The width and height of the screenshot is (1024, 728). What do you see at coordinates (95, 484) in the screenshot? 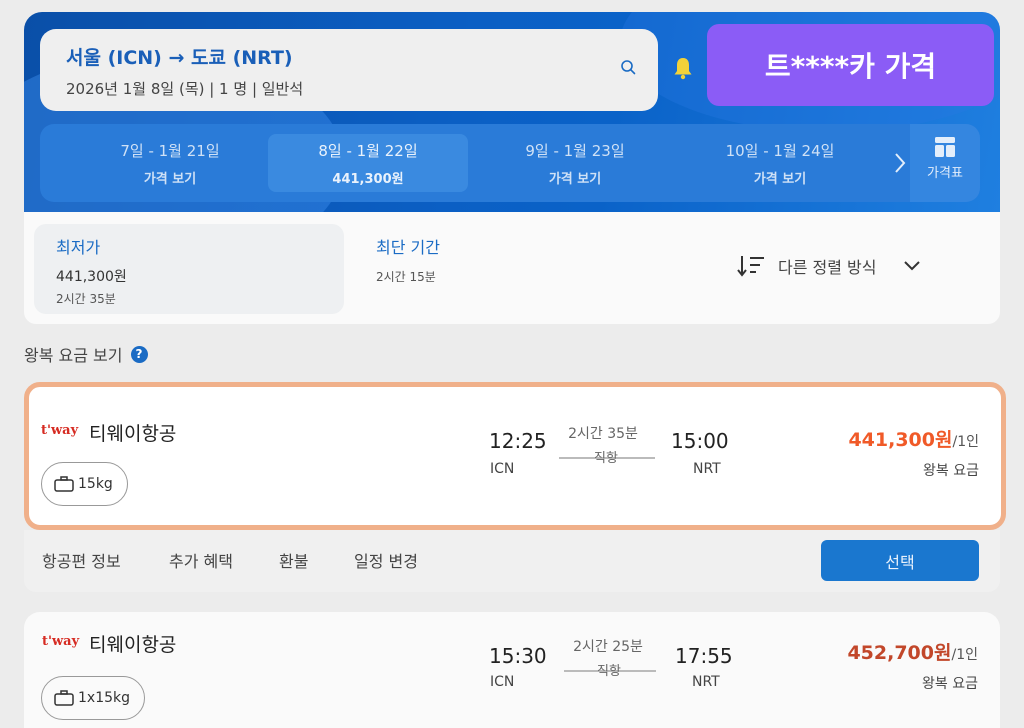
I see `baggage-text: 15kg` at bounding box center [95, 484].